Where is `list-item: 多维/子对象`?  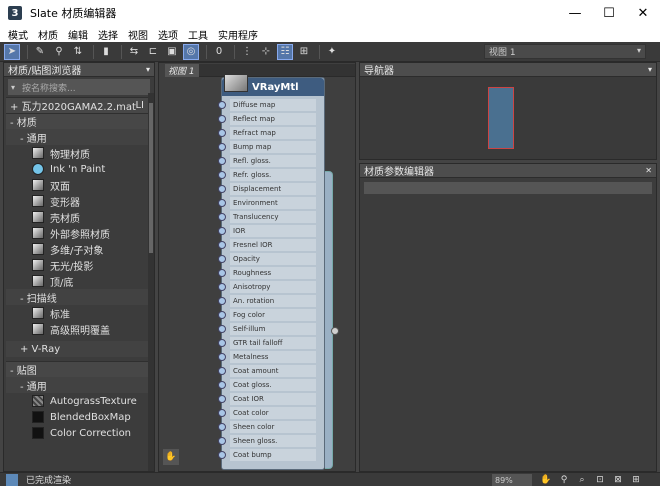 list-item: 多维/子对象 is located at coordinates (80, 249).